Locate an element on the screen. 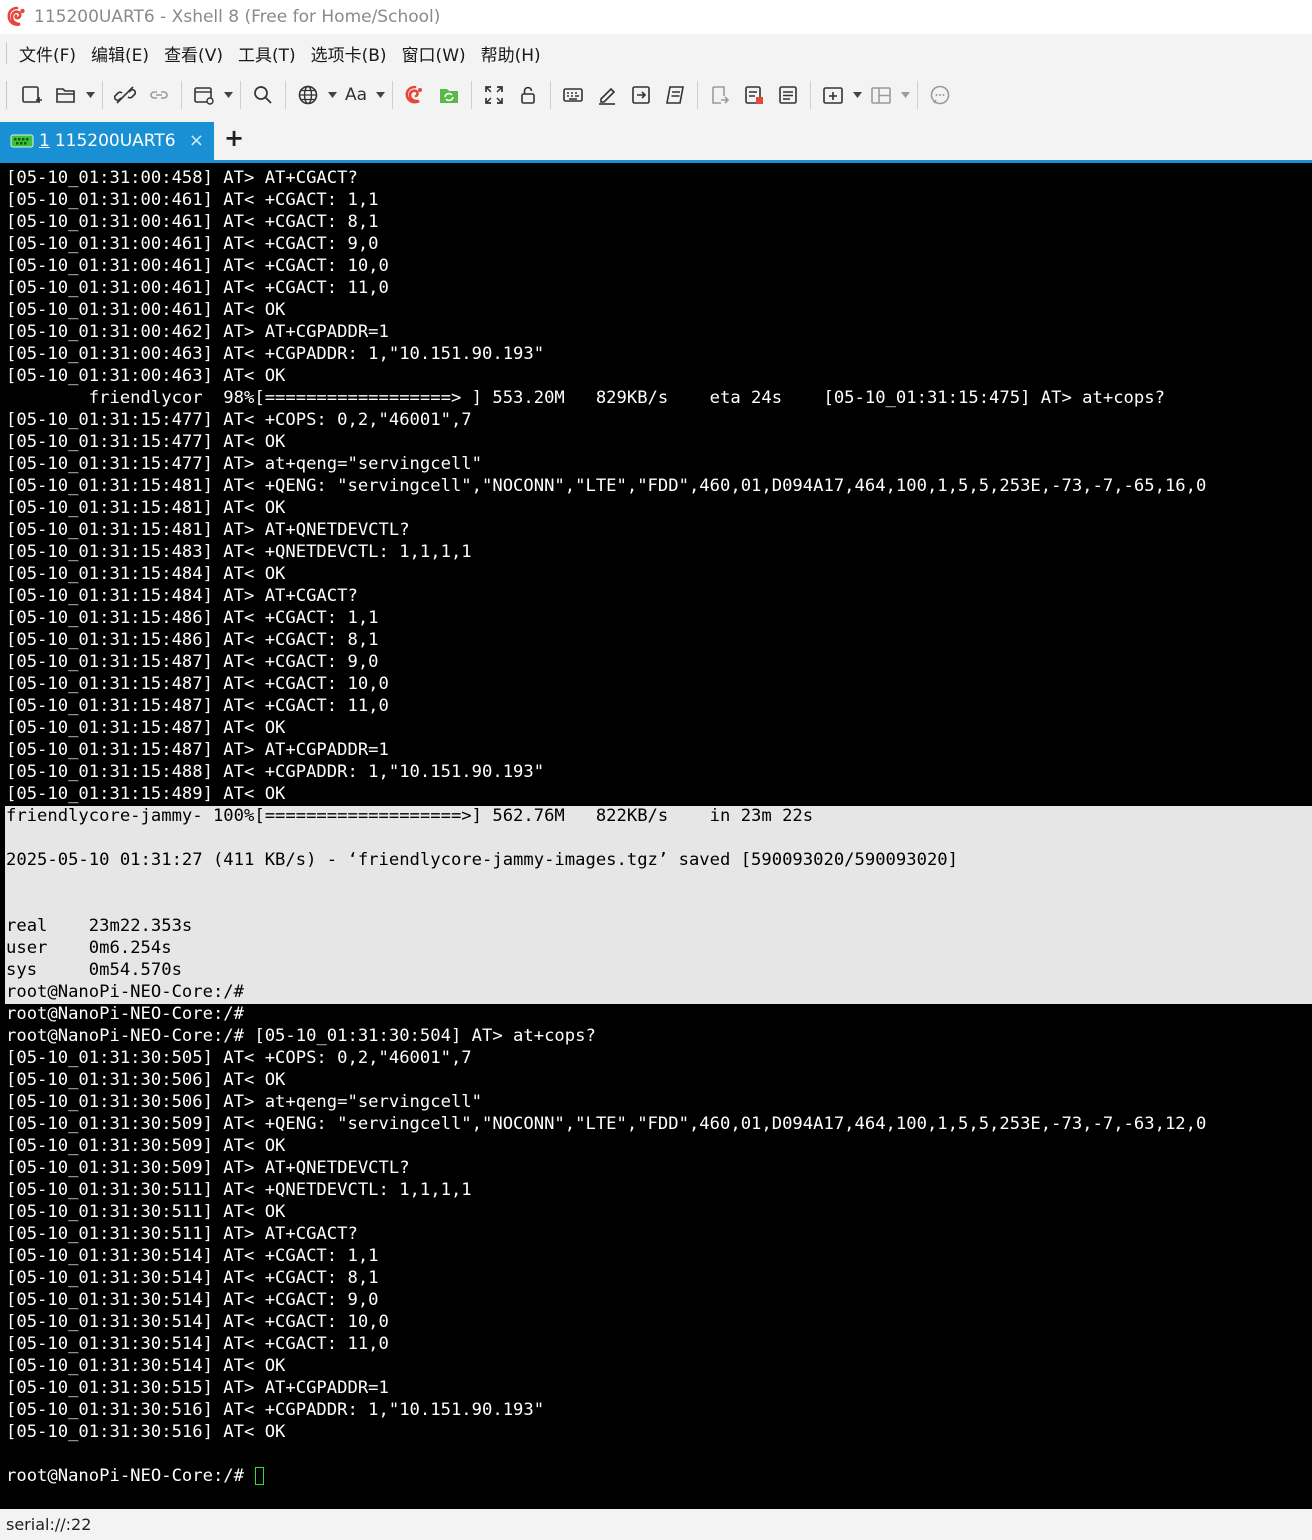  layout-button is located at coordinates (881, 95).